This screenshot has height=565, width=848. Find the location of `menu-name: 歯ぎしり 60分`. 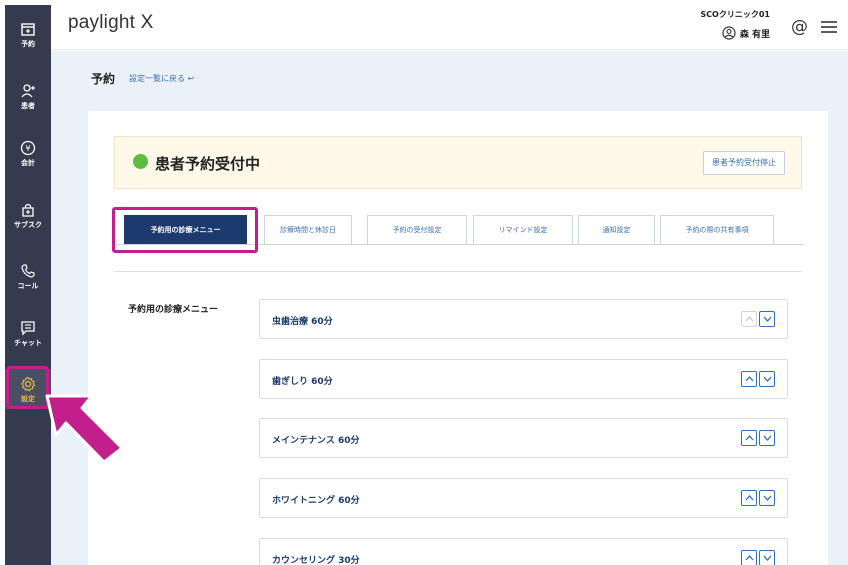

menu-name: 歯ぎしり 60分 is located at coordinates (302, 382).